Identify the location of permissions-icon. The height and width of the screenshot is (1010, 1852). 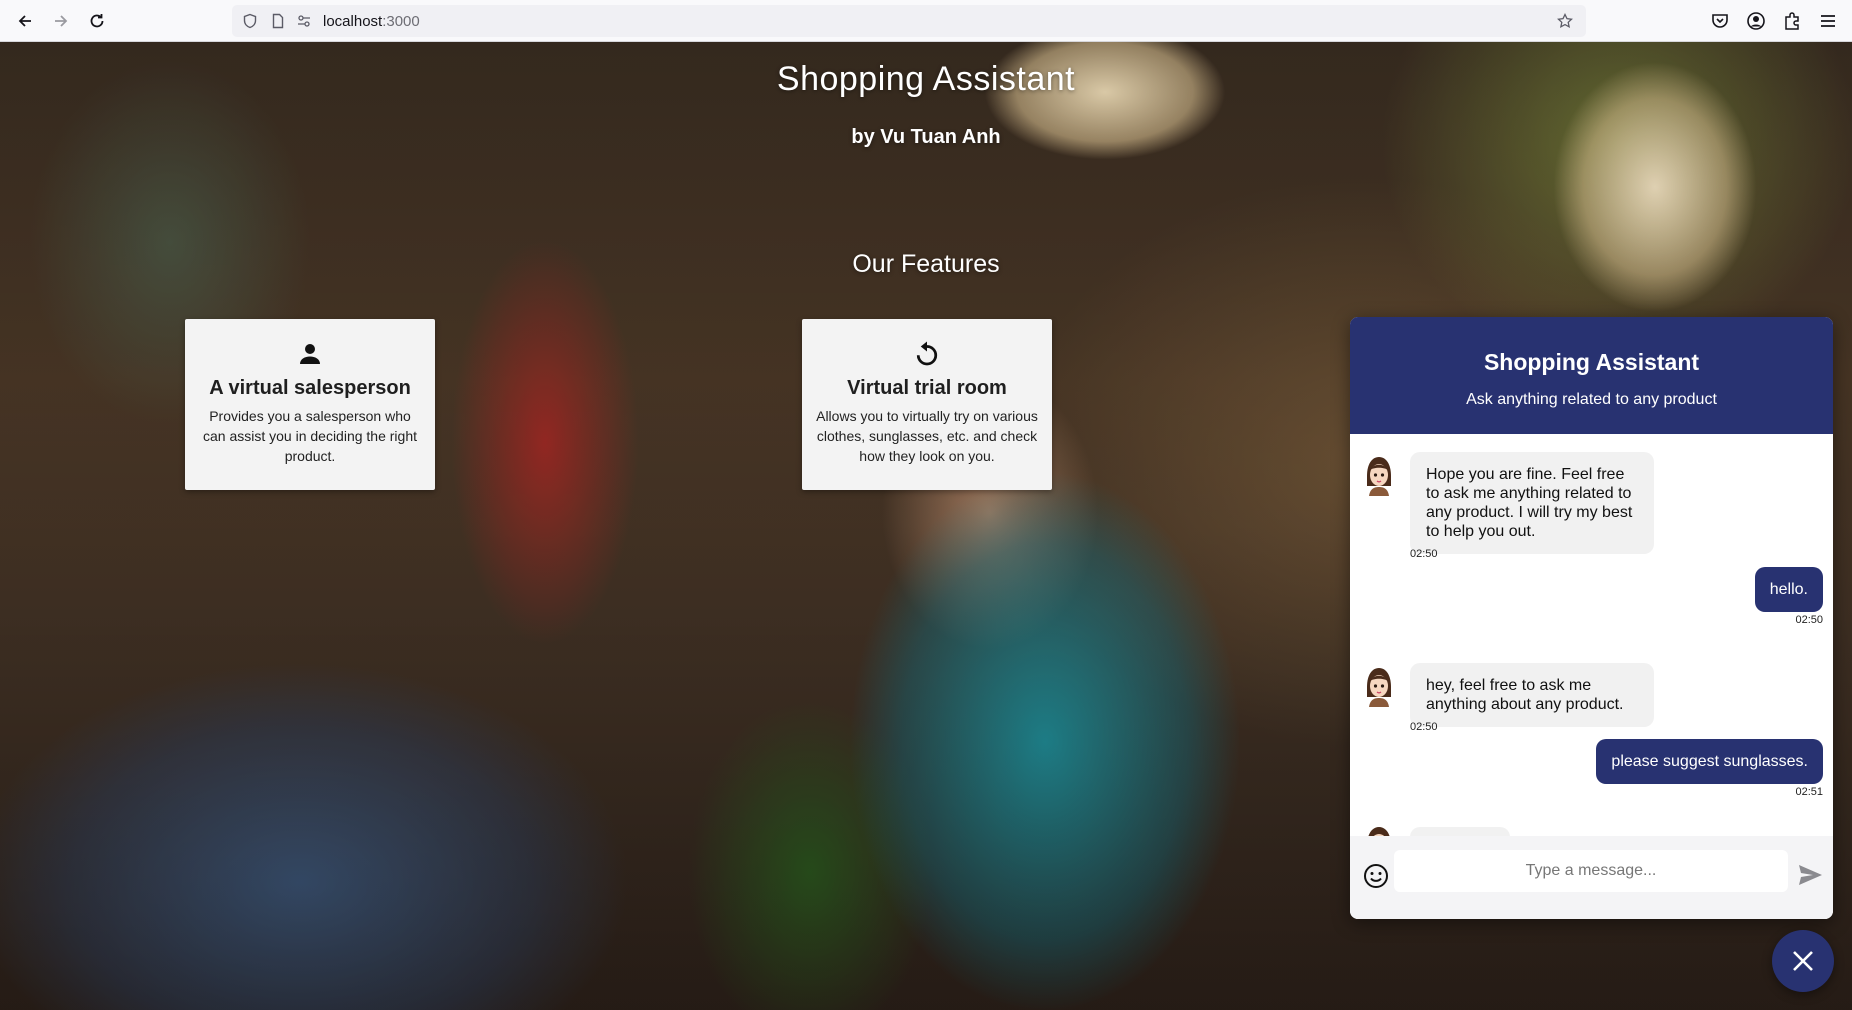
(304, 21).